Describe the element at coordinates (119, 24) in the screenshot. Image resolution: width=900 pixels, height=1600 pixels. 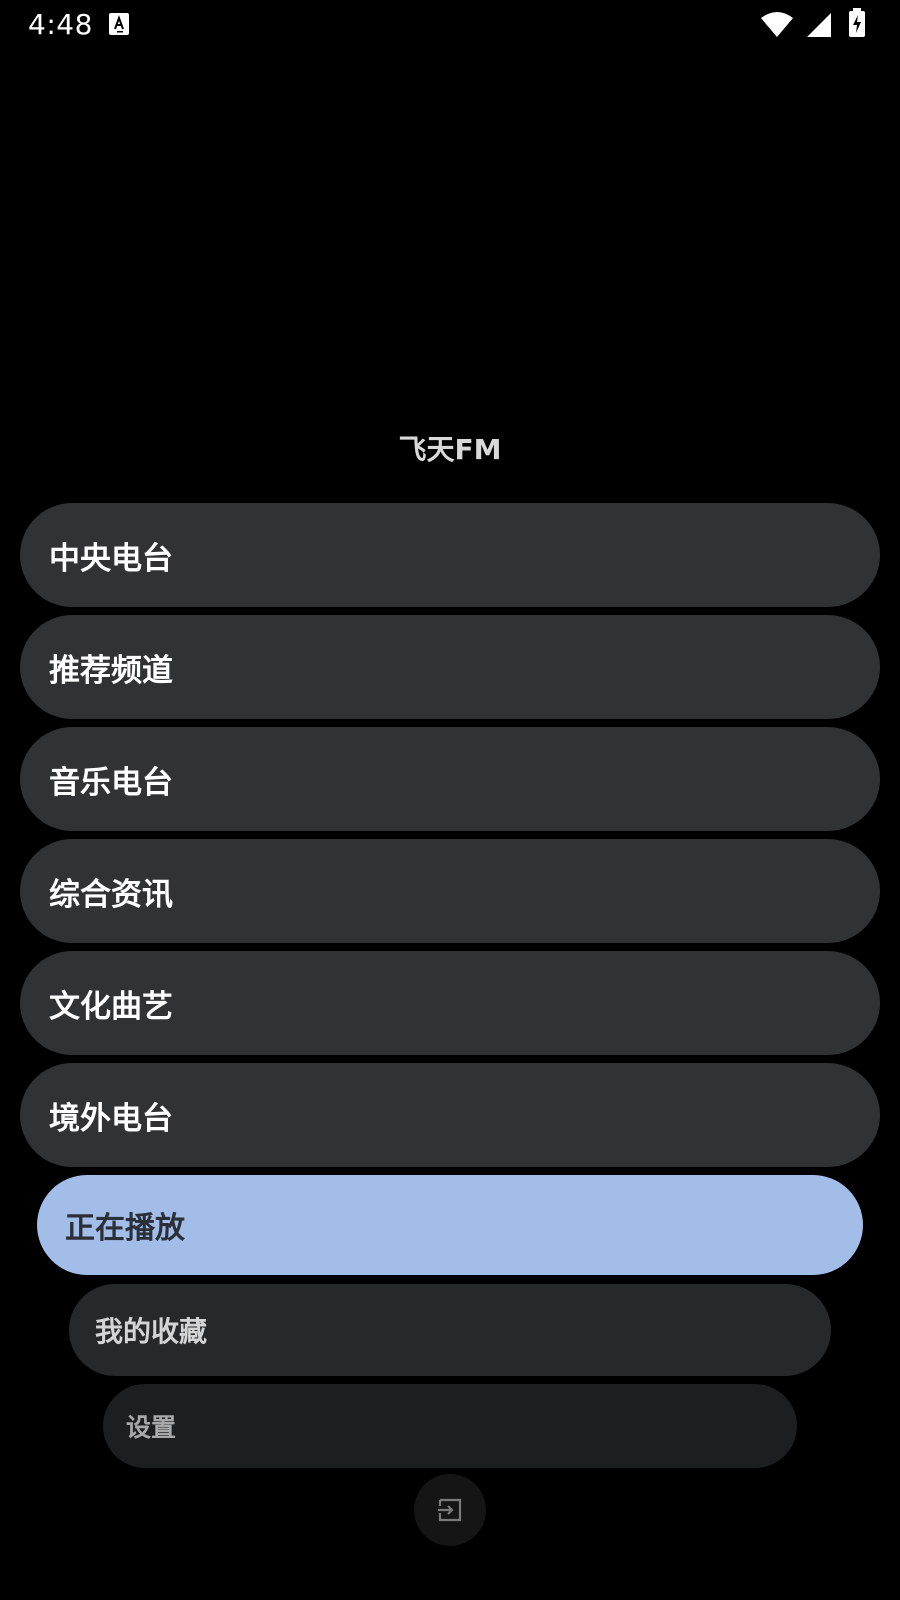
I see `notification-a-icon` at that location.